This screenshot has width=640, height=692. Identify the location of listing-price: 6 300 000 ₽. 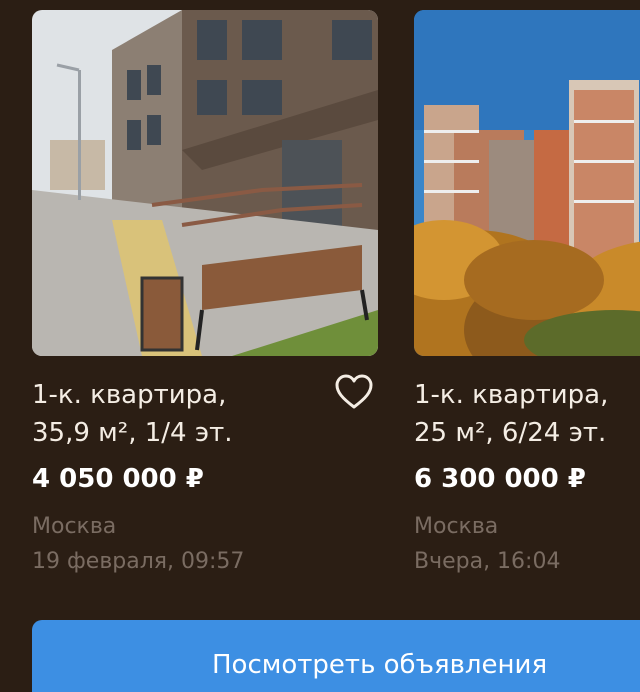
(500, 479).